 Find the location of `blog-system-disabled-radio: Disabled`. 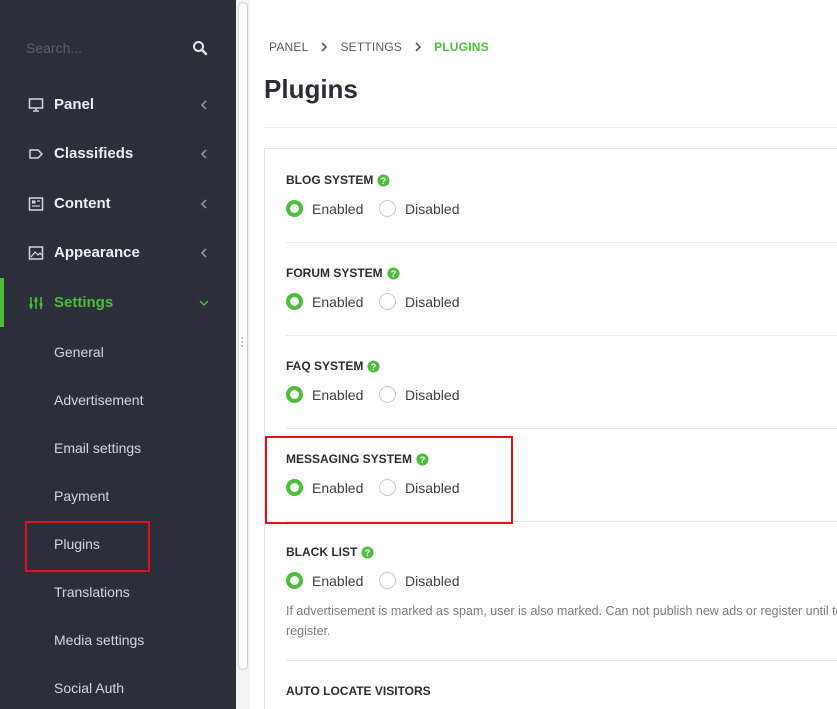

blog-system-disabled-radio: Disabled is located at coordinates (419, 208).